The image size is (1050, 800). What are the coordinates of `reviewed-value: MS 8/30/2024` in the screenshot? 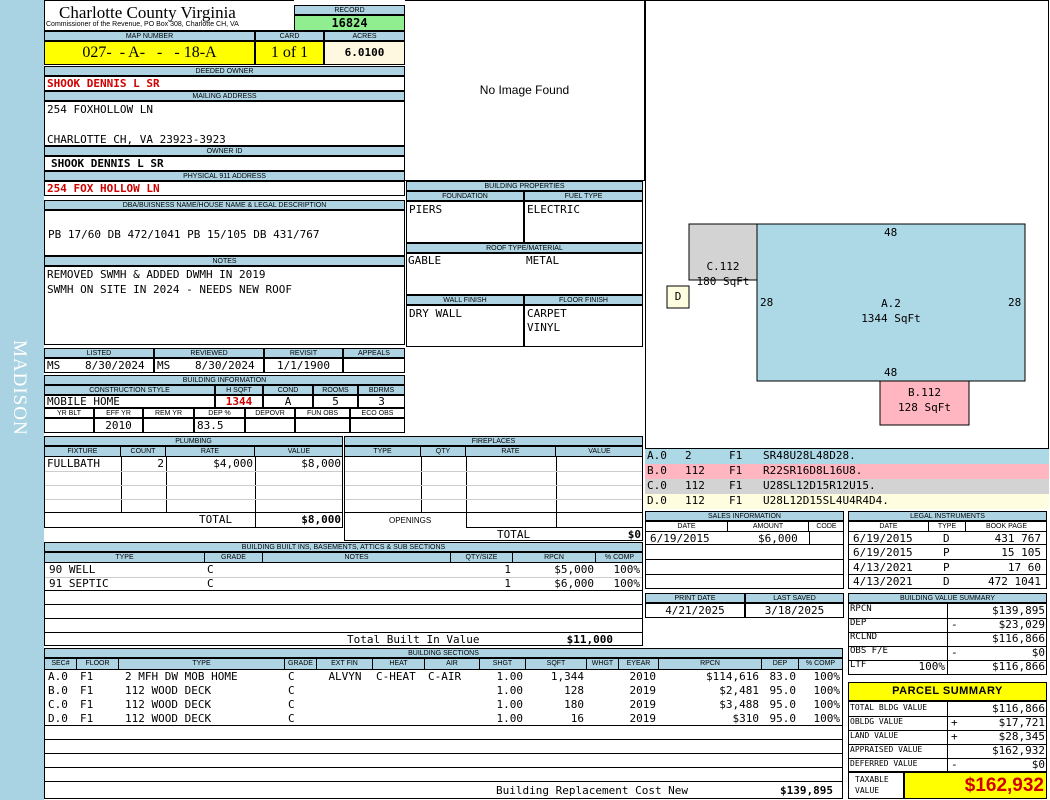 It's located at (209, 365).